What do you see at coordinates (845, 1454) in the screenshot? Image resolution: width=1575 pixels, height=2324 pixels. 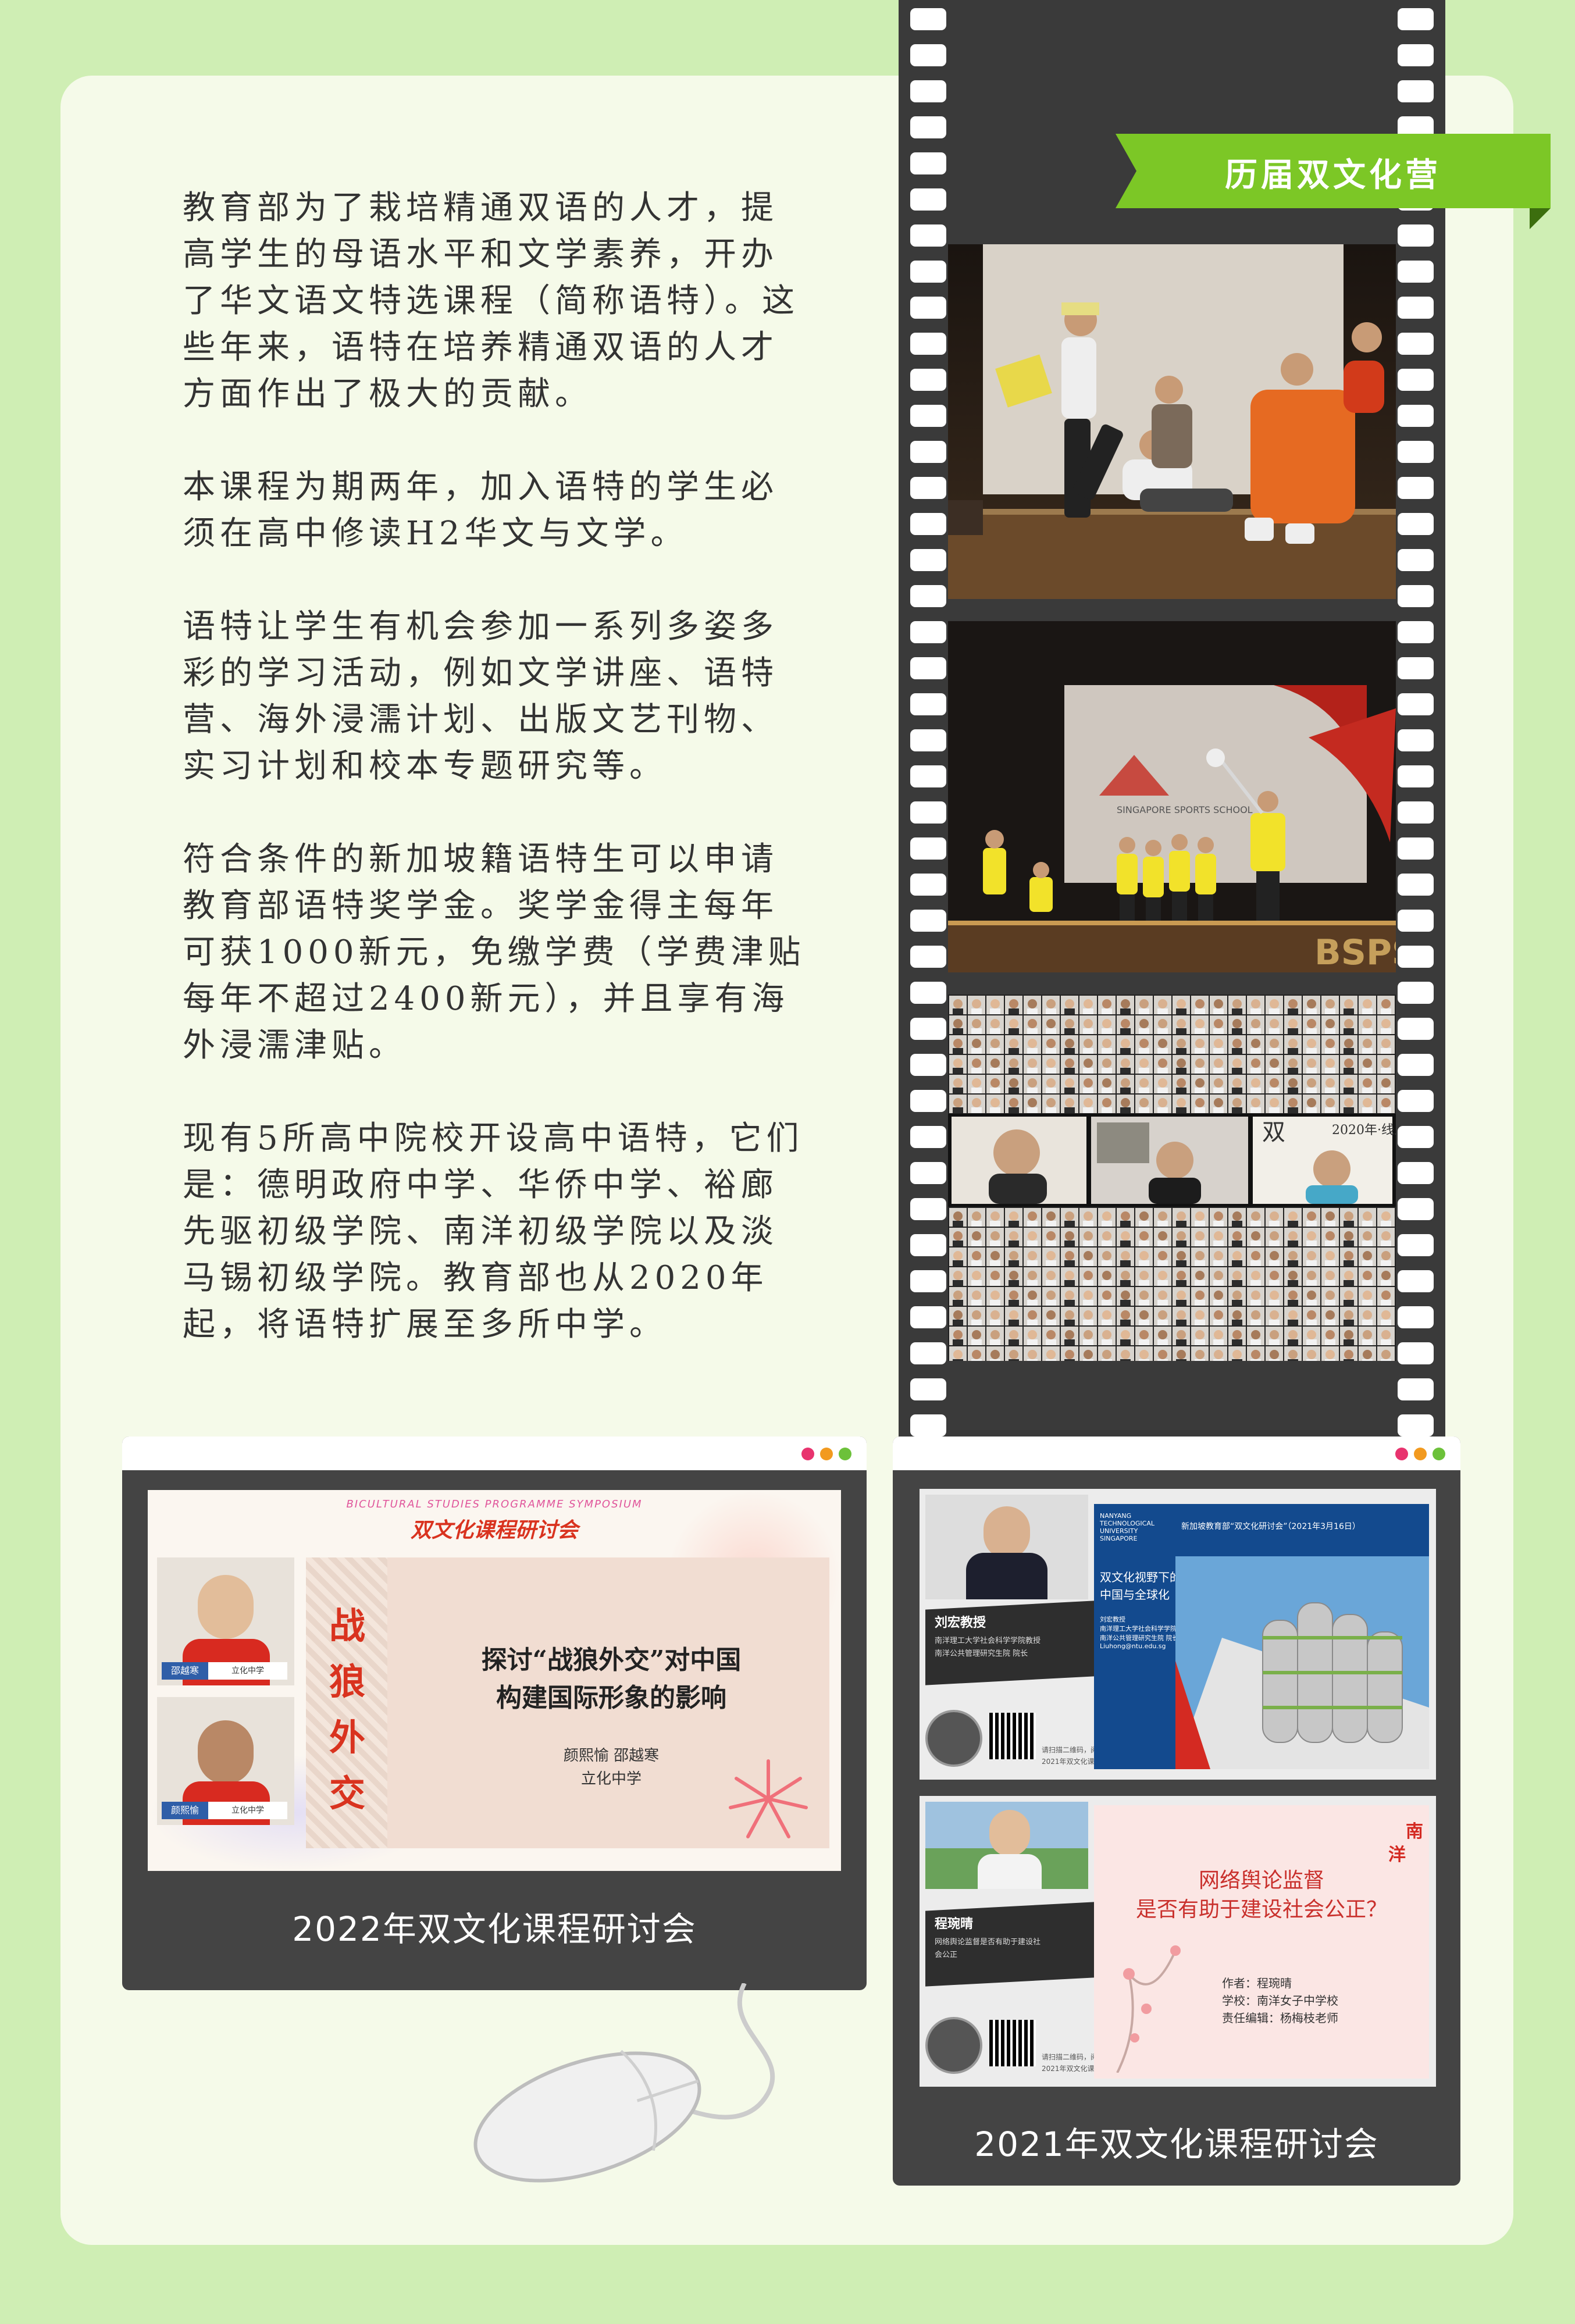 I see `window-dot-green` at bounding box center [845, 1454].